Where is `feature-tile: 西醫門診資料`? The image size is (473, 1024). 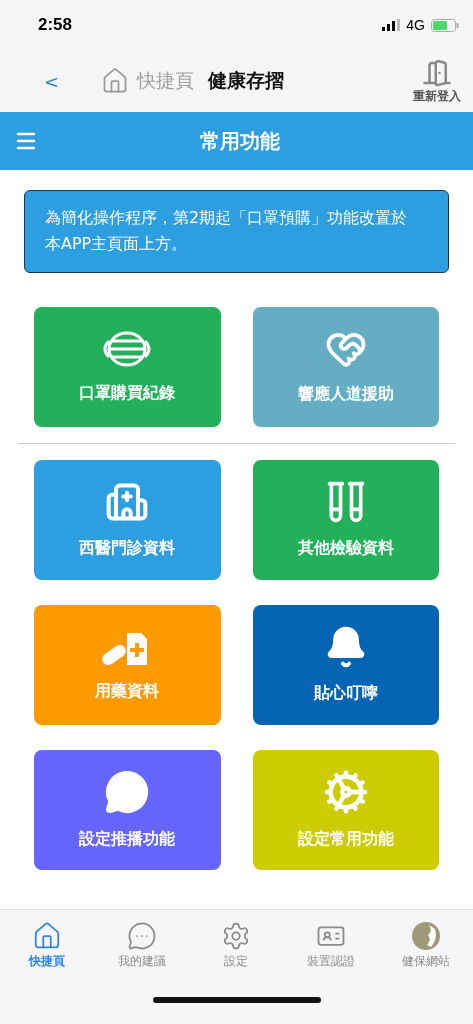 feature-tile: 西醫門診資料 is located at coordinates (127, 519).